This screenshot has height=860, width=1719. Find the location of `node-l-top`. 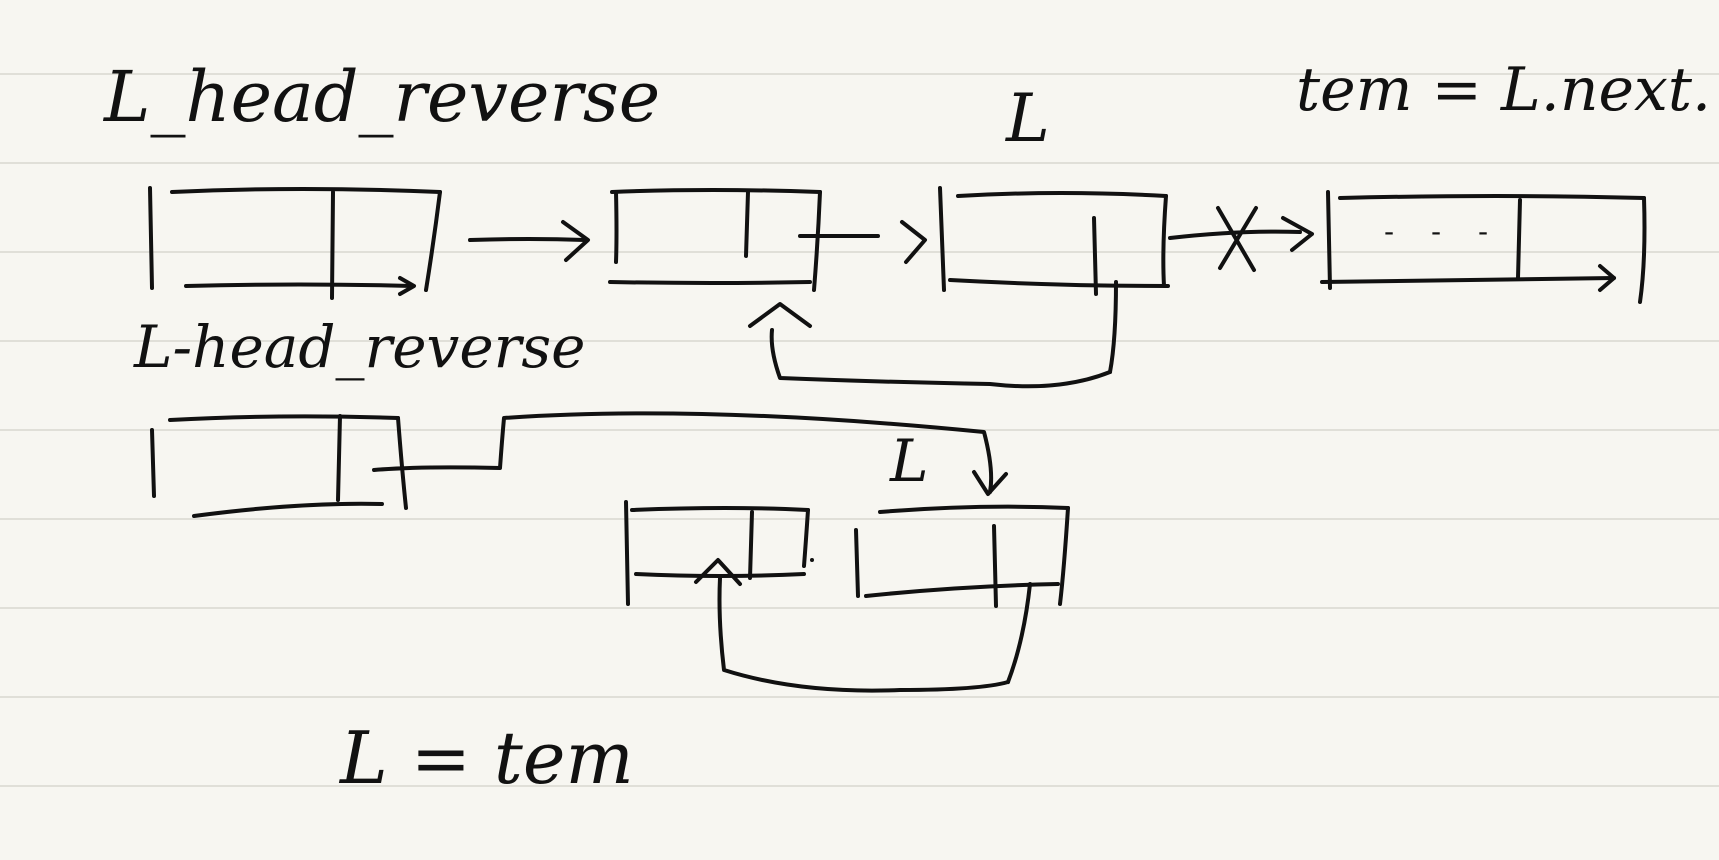

node-l-top is located at coordinates (1054, 280).